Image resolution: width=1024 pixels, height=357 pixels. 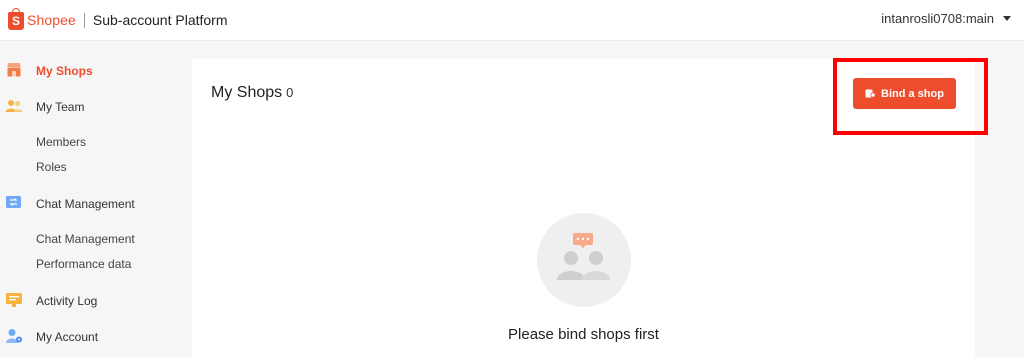 What do you see at coordinates (14, 336) in the screenshot?
I see `account-icon` at bounding box center [14, 336].